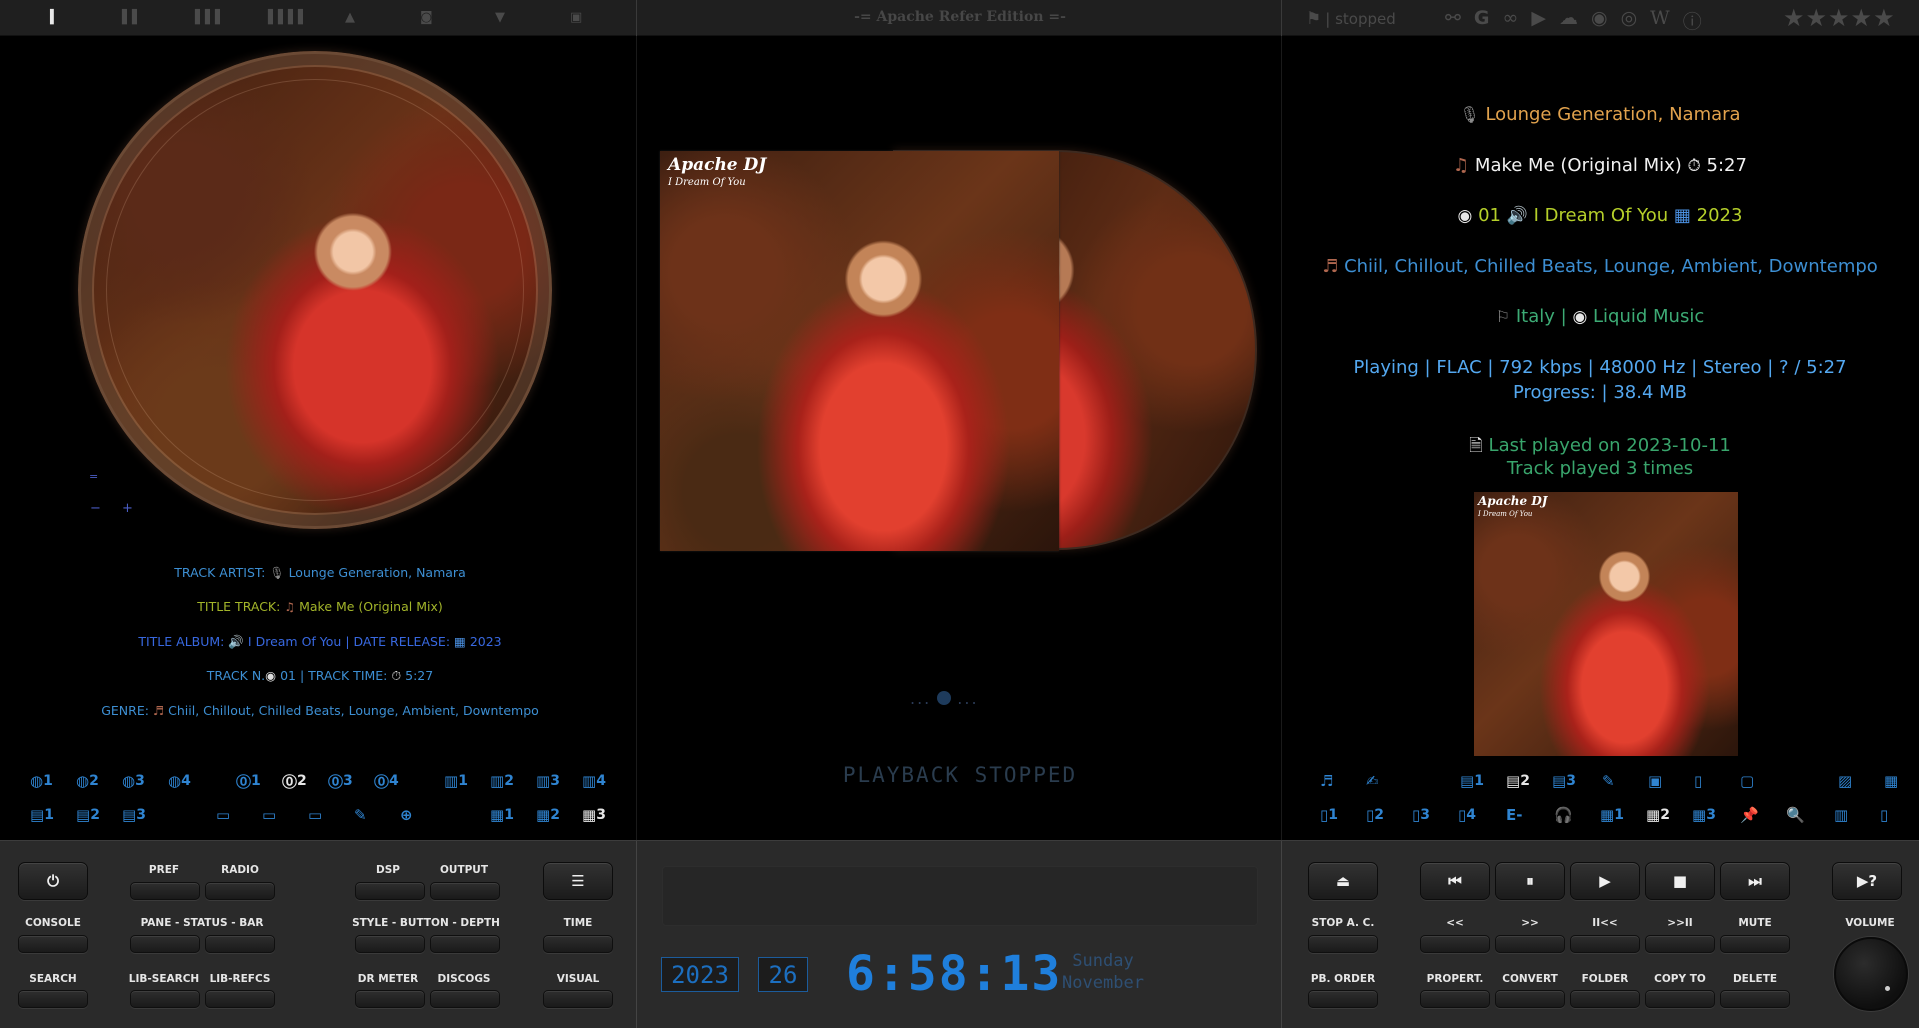  Describe the element at coordinates (88, 815) in the screenshot. I see `left-row2-button-2: ▤ 2` at that location.